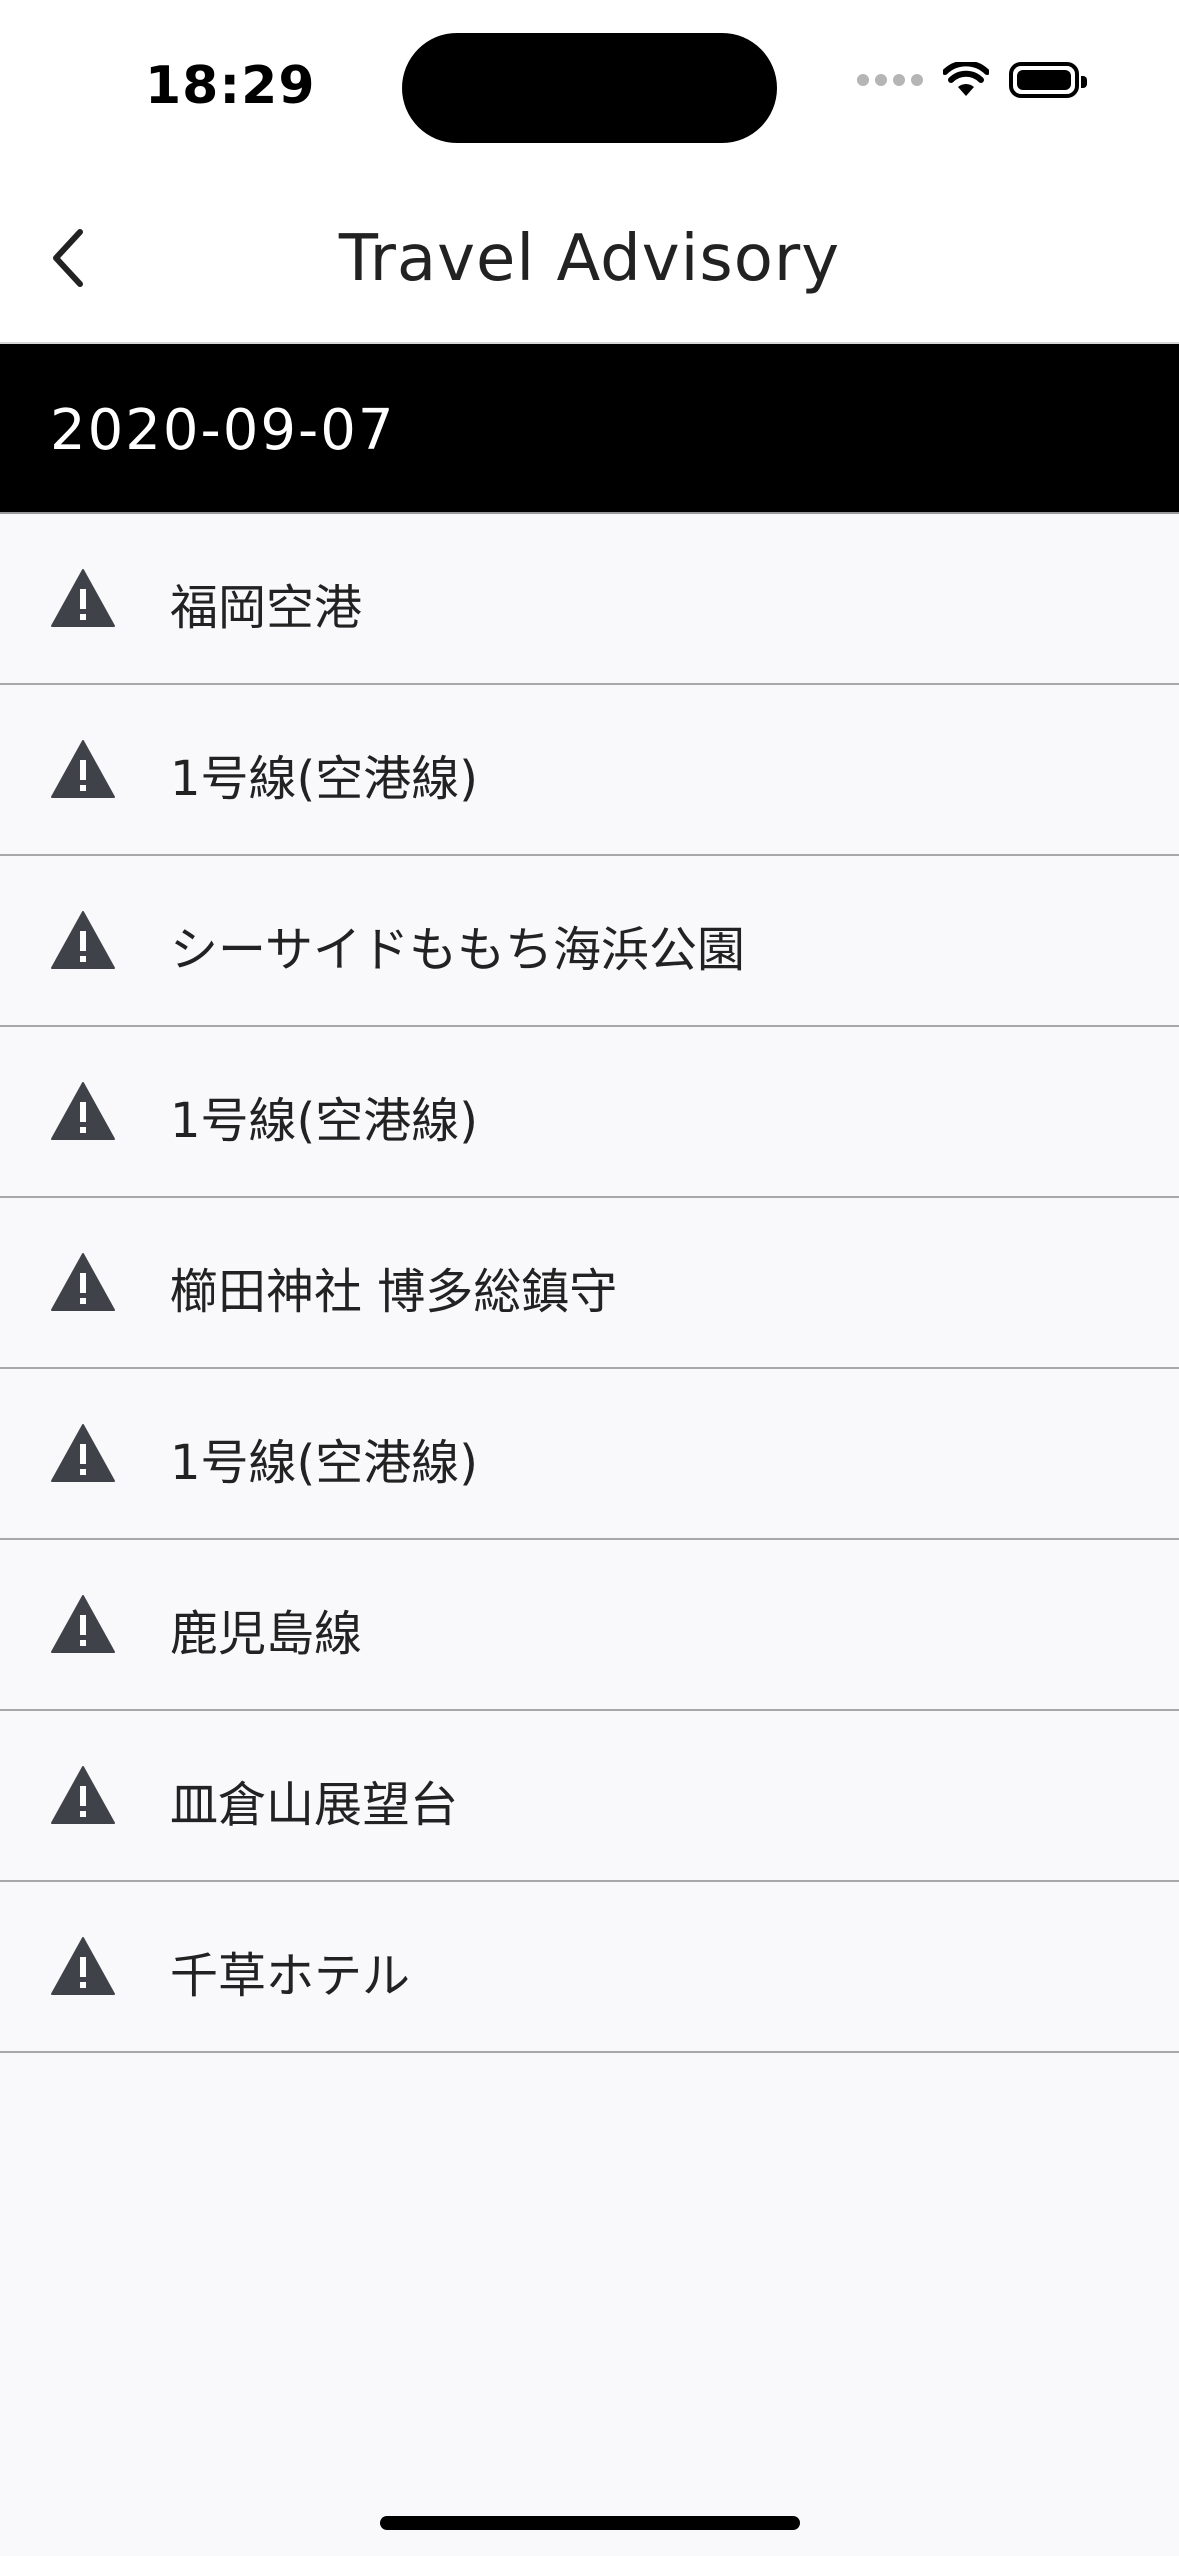  I want to click on list-item-label: 皿倉山展望台, so click(314, 1805).